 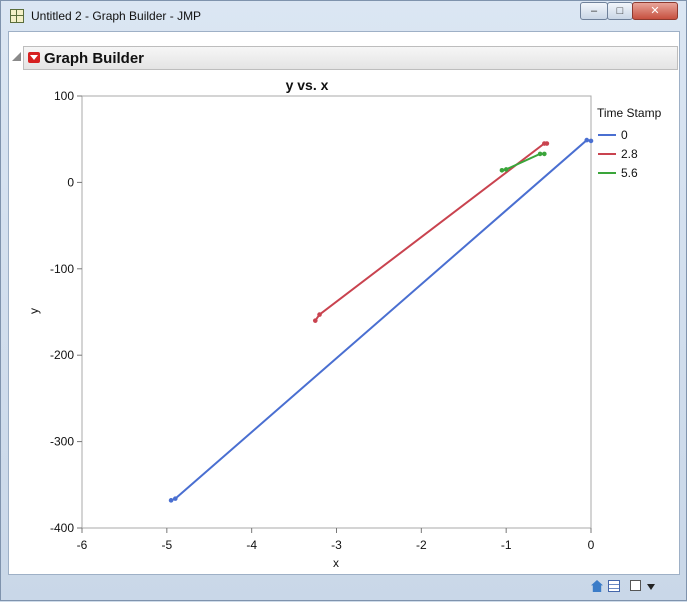 I want to click on x-axis-label: x, so click(x=336, y=563).